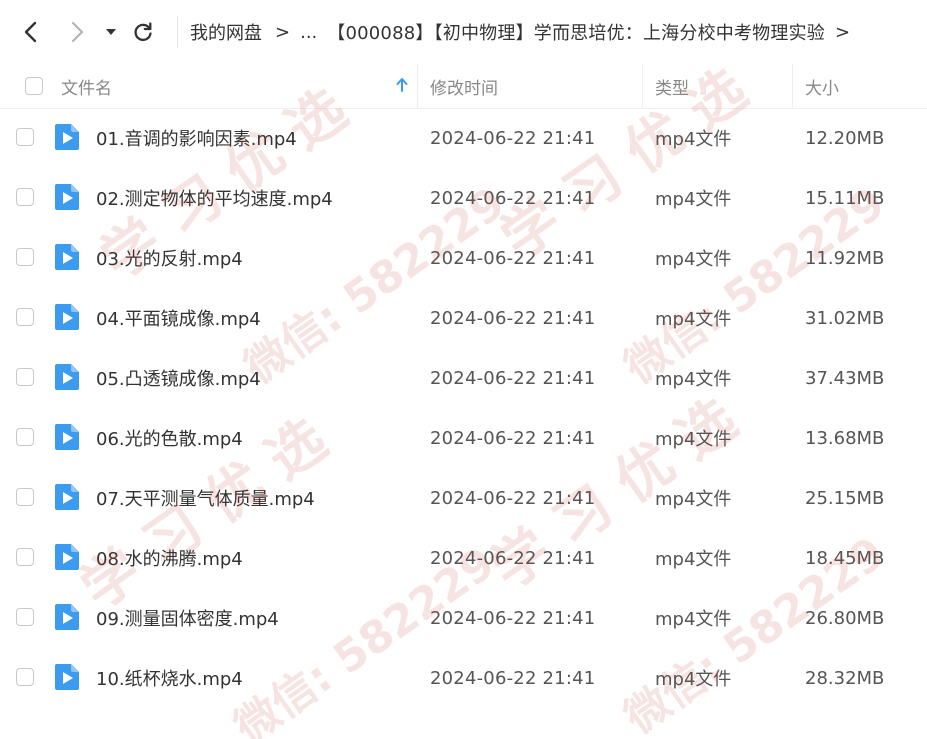 This screenshot has height=739, width=927. I want to click on file-size: 12.20MB, so click(845, 138).